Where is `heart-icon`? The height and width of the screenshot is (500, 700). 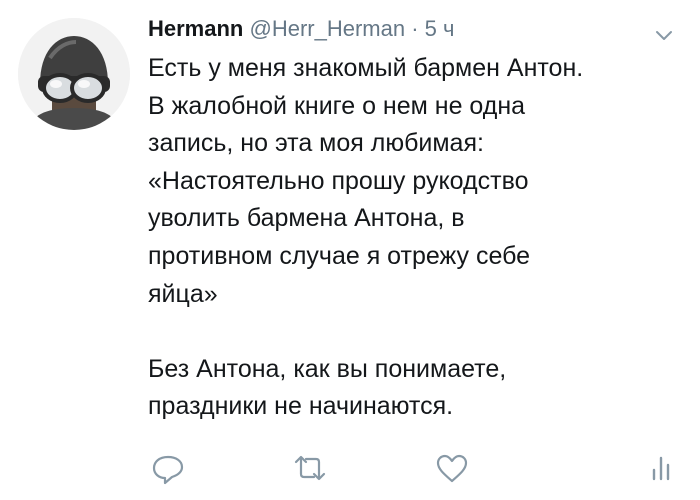
heart-icon is located at coordinates (452, 468).